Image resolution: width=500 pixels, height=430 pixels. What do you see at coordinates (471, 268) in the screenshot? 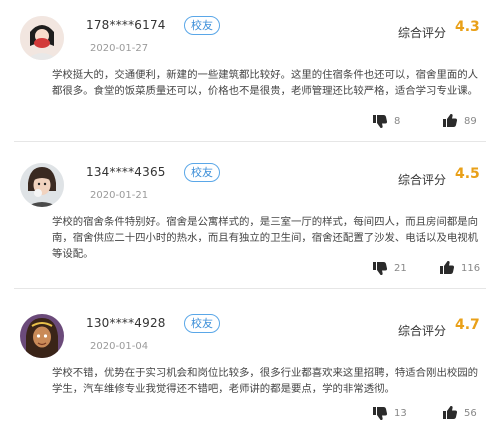
I see `like-count: 116` at bounding box center [471, 268].